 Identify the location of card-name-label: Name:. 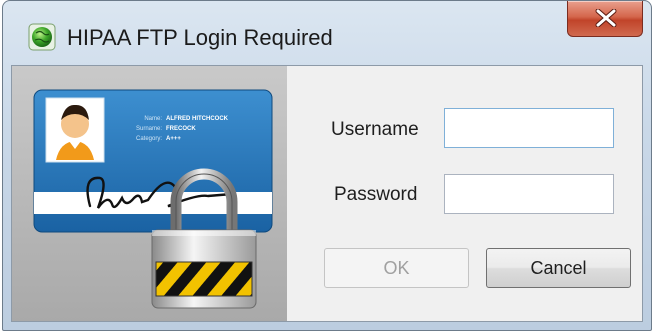
(153, 119).